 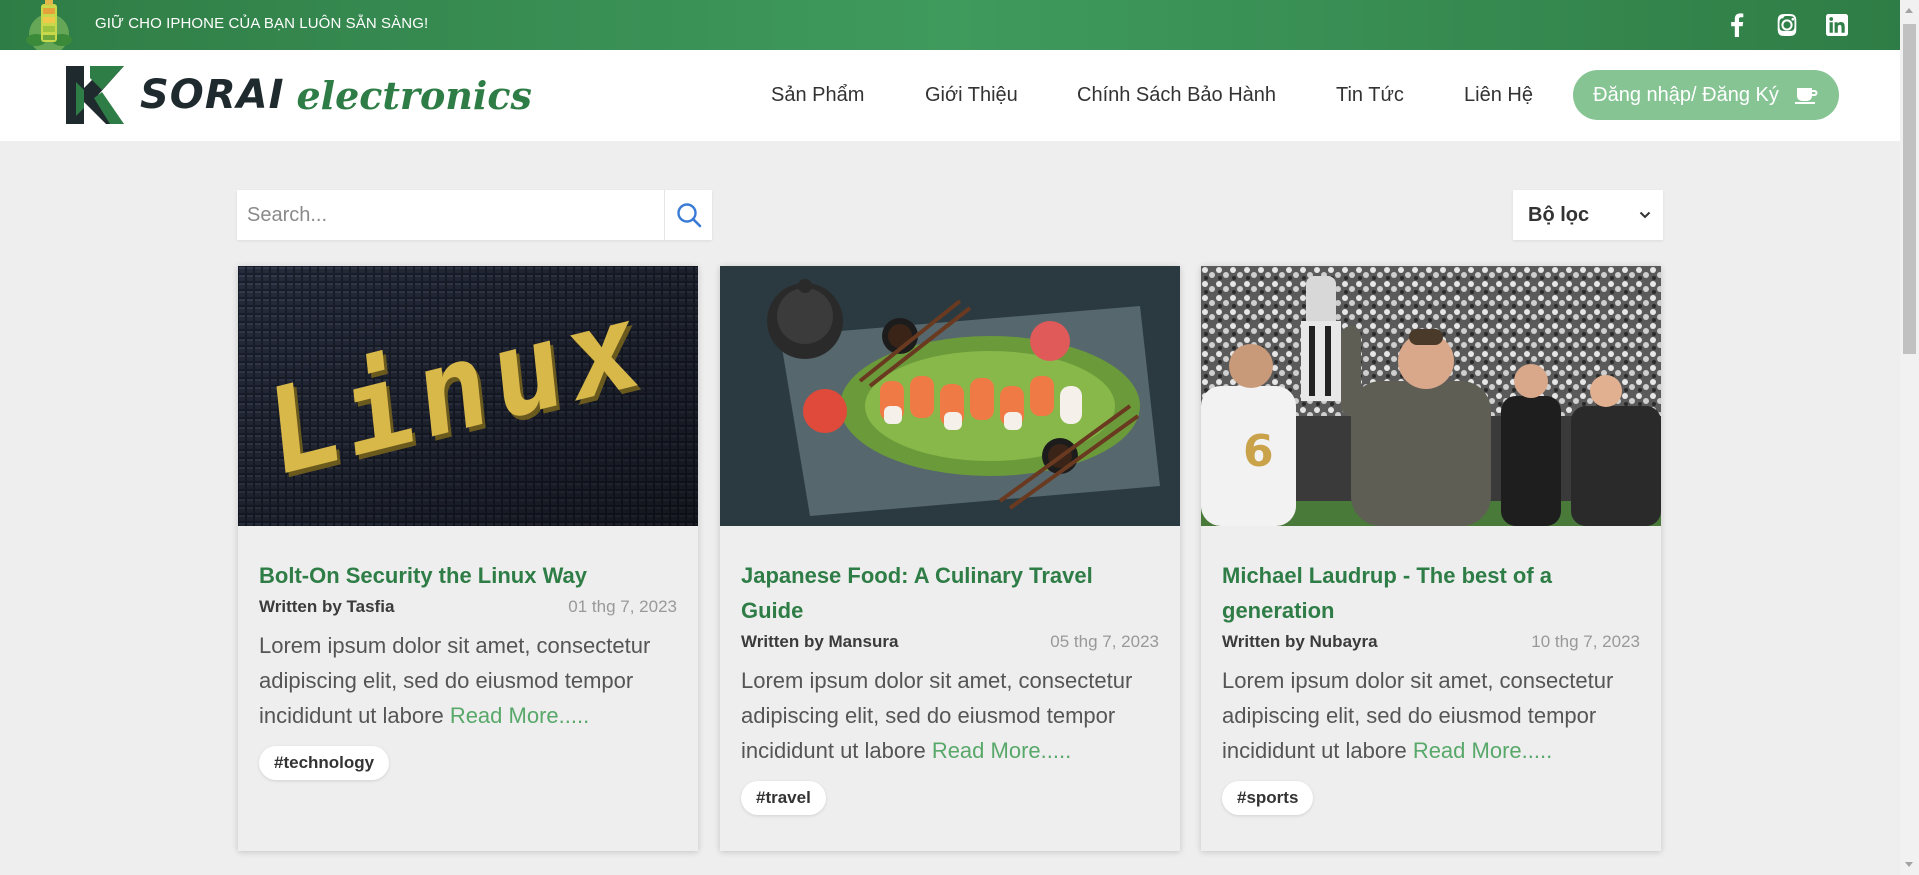 I want to click on search-button, so click(x=688, y=215).